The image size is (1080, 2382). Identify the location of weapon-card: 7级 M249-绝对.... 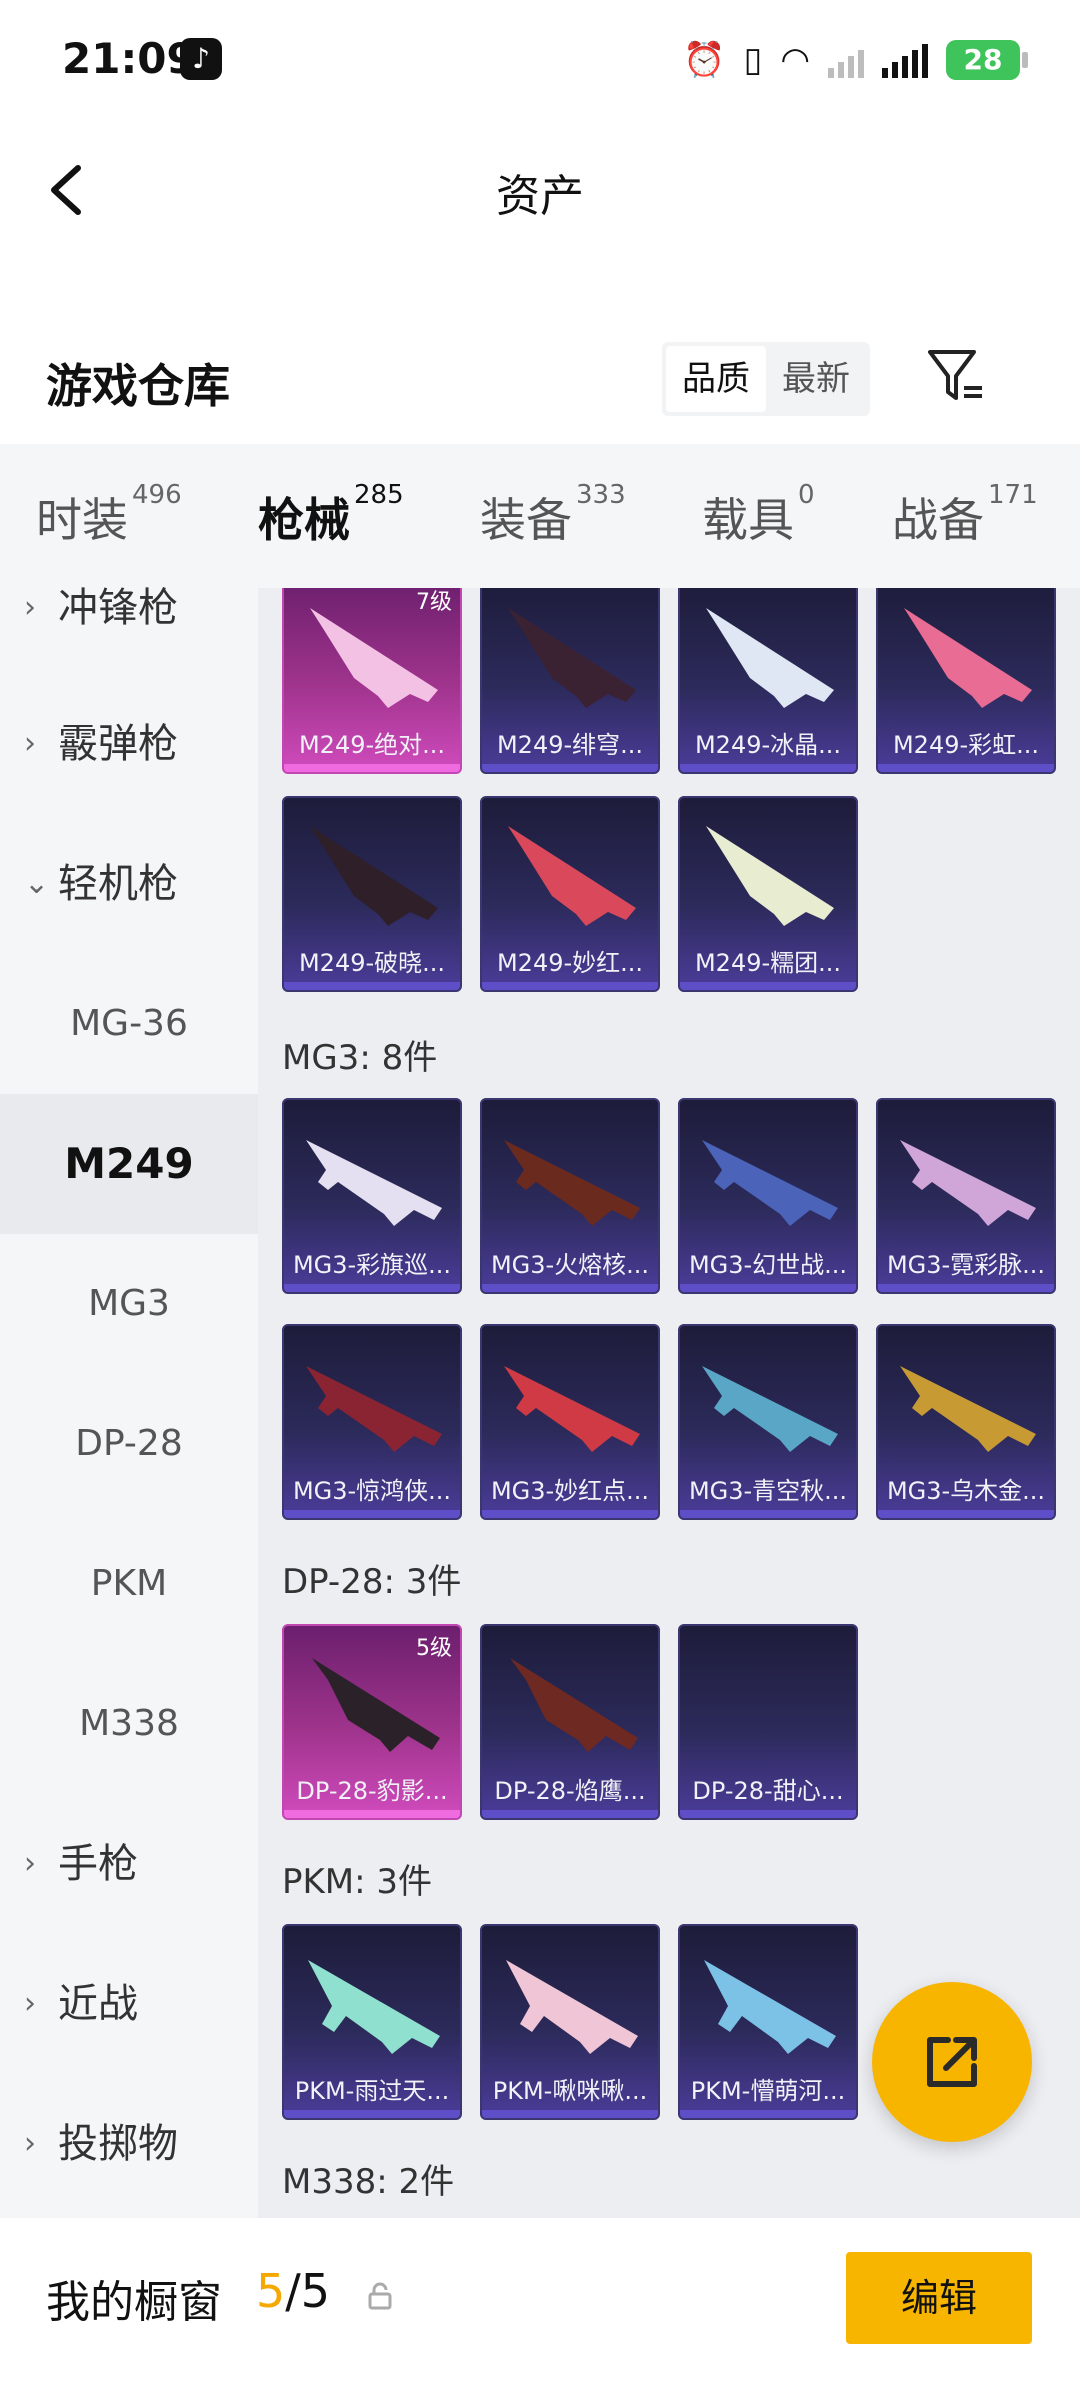
(372, 681).